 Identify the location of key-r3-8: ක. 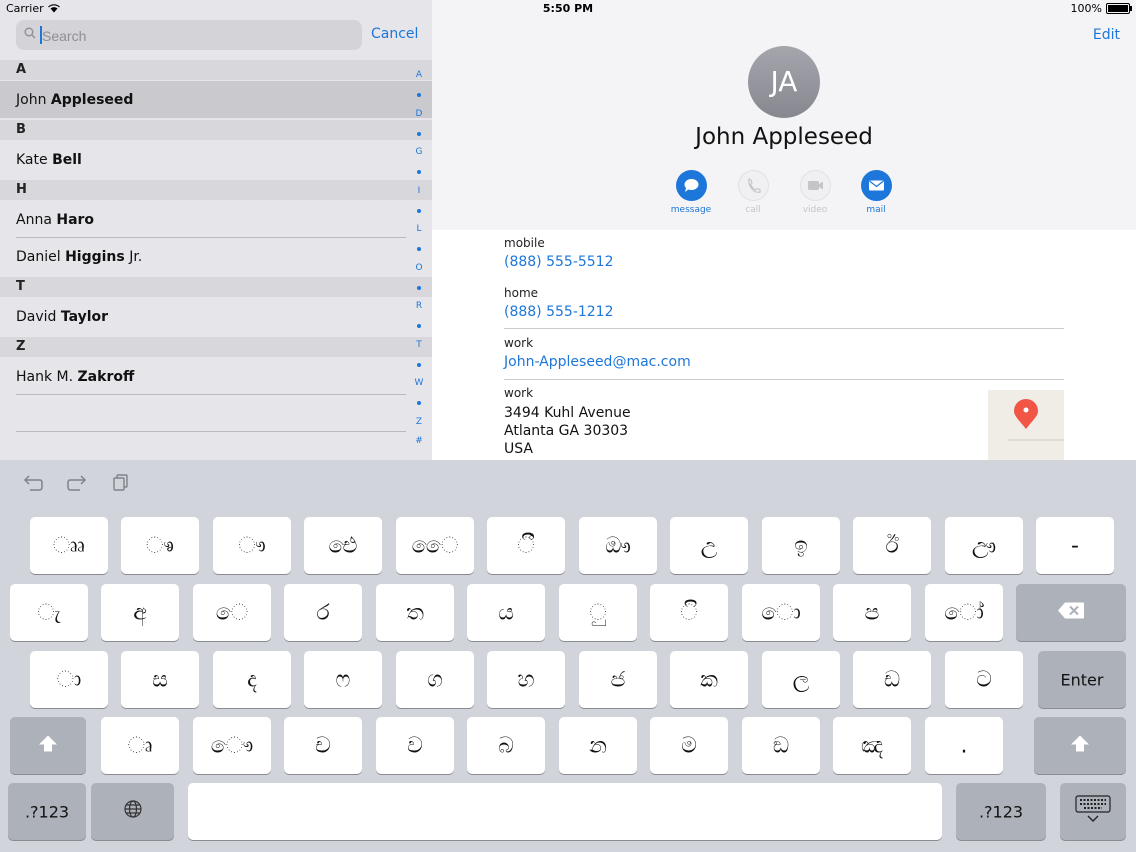
(709, 679).